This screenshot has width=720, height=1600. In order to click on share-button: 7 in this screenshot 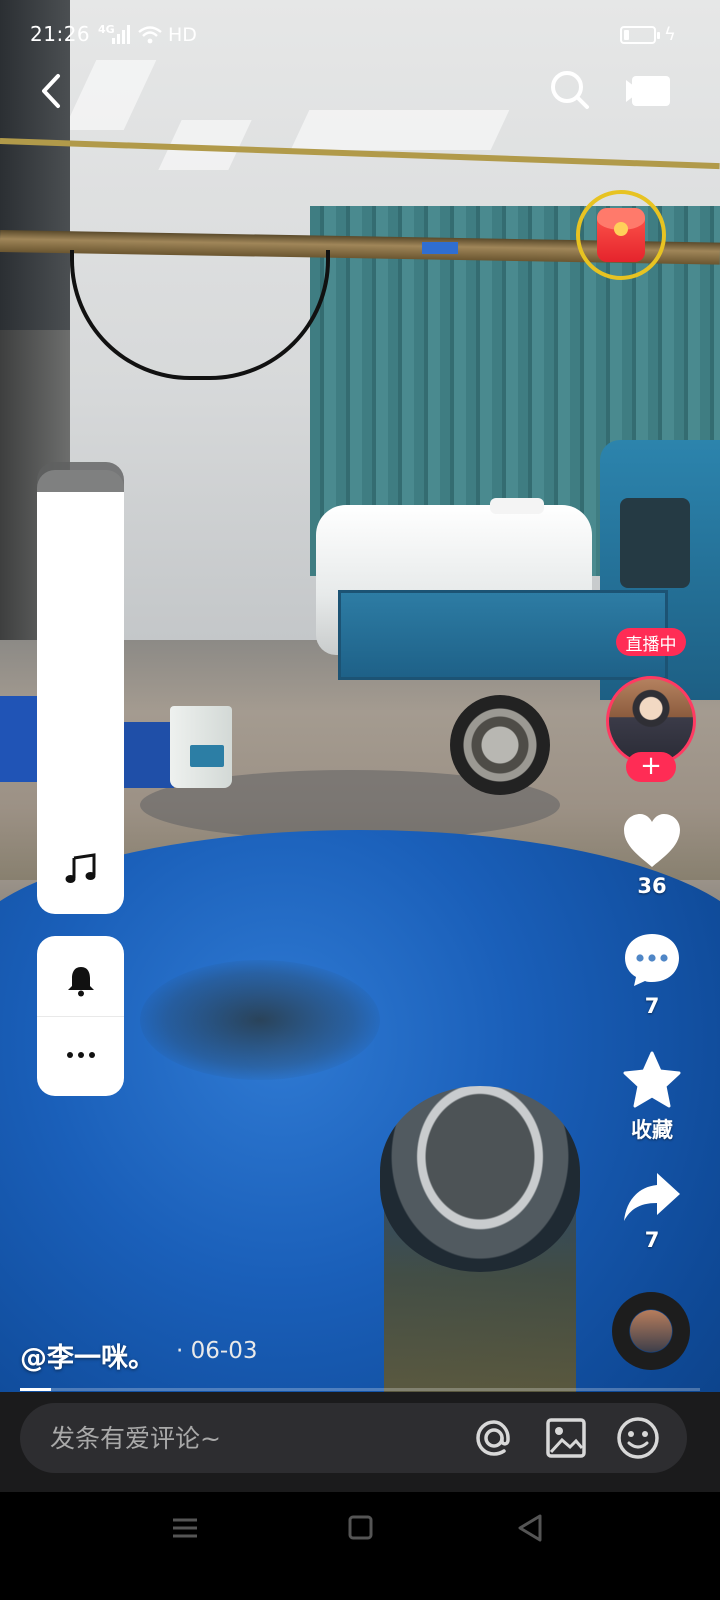, I will do `click(652, 1211)`.